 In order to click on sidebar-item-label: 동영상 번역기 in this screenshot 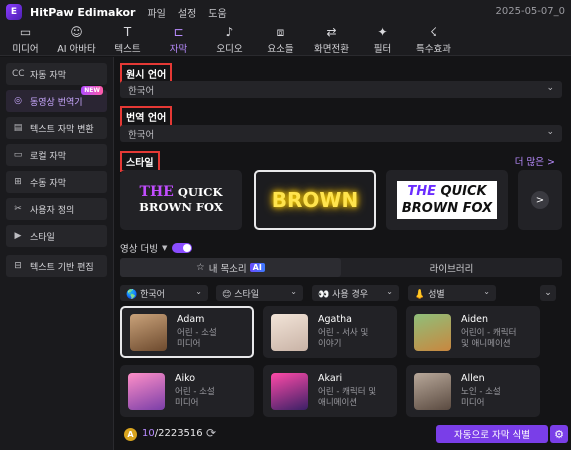, I will do `click(56, 102)`.